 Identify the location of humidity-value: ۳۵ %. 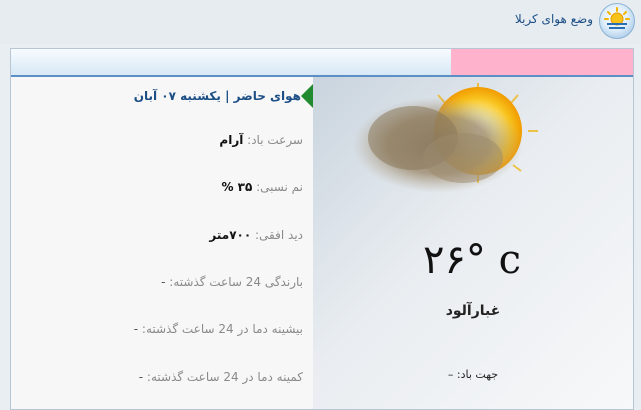
(237, 187).